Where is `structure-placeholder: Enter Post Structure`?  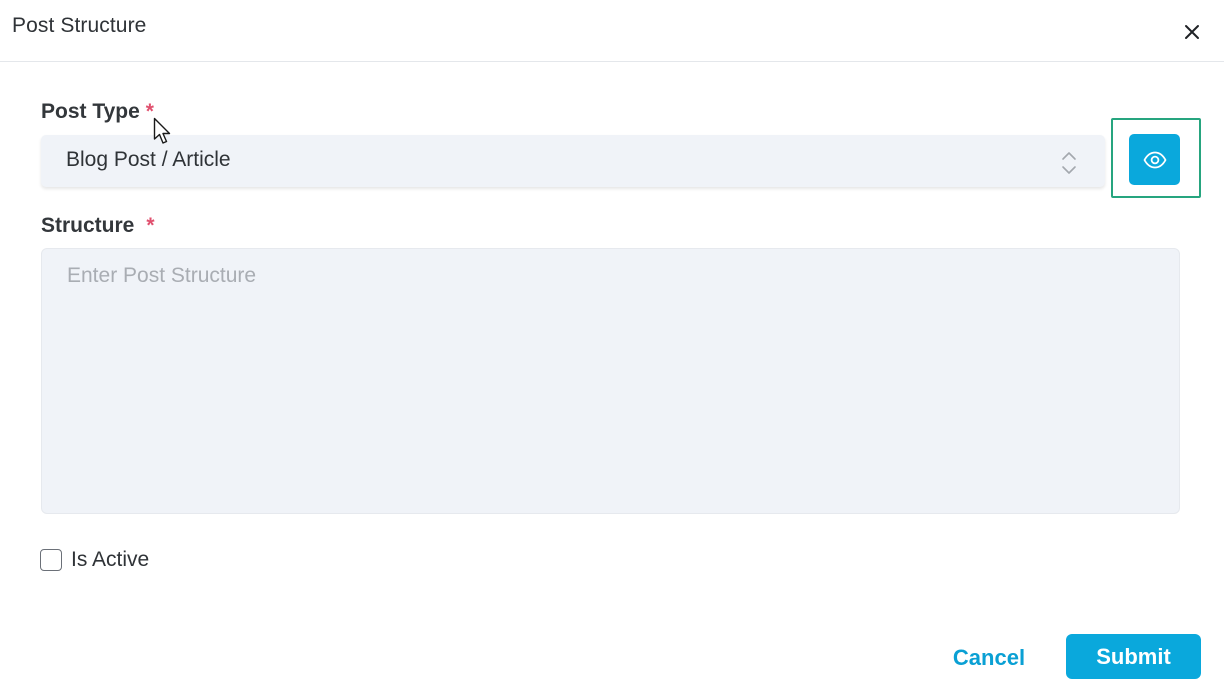 structure-placeholder: Enter Post Structure is located at coordinates (162, 275).